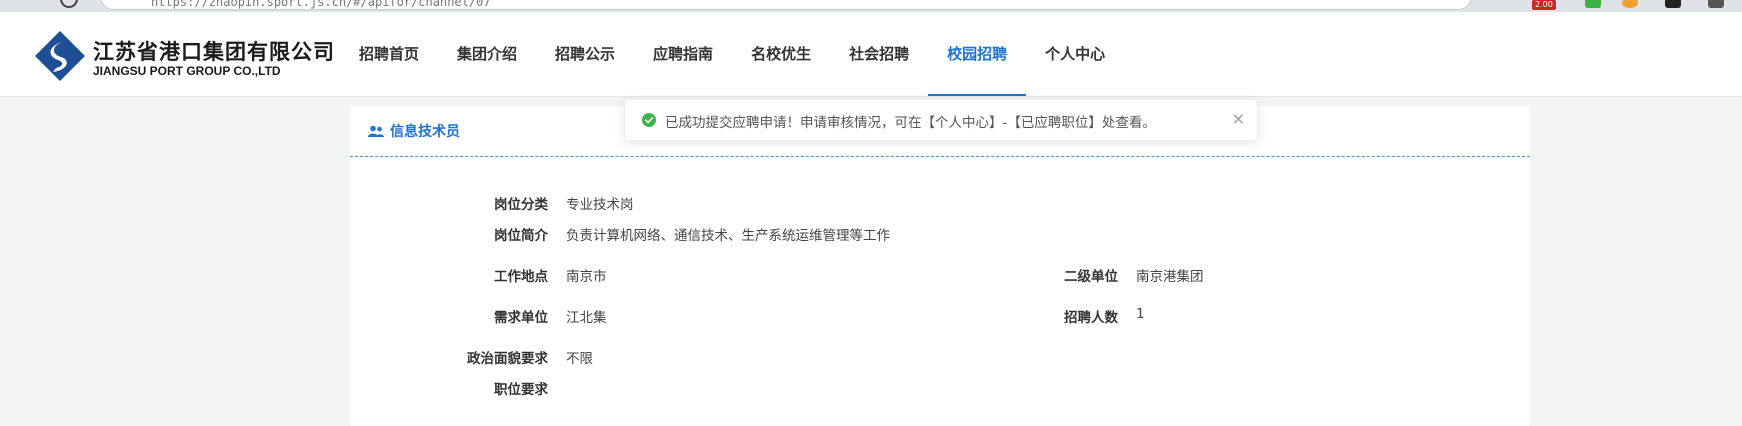 The image size is (1742, 426). Describe the element at coordinates (1075, 54) in the screenshot. I see `nav-item-personal-center: 个人中心` at that location.